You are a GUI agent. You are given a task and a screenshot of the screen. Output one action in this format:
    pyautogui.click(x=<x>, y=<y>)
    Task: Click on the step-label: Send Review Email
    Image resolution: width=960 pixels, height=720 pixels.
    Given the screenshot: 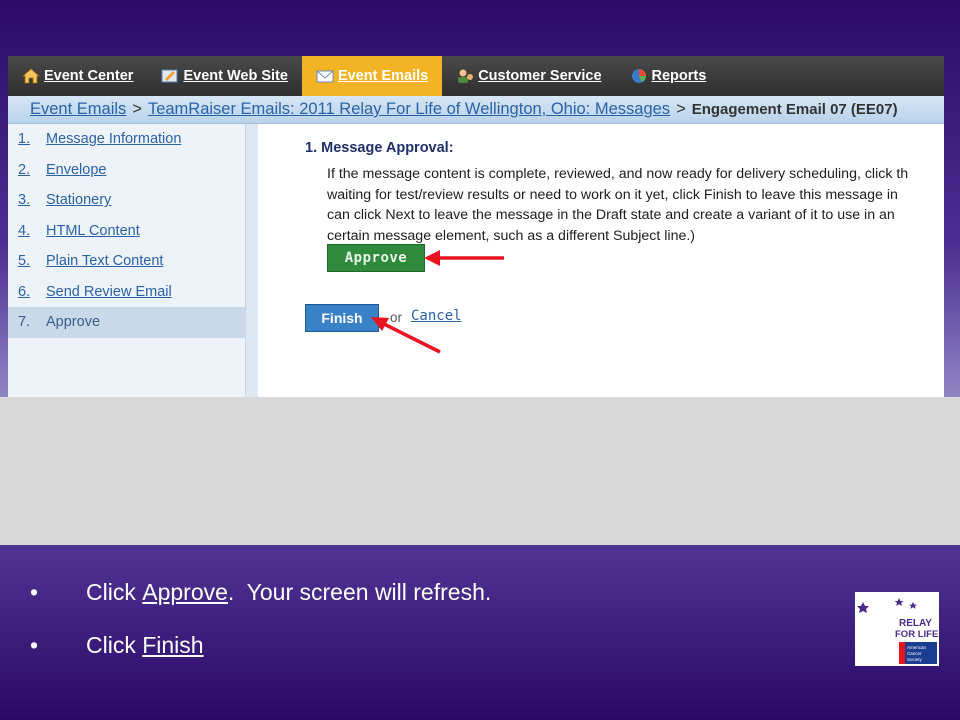 What is the action you would take?
    pyautogui.click(x=109, y=291)
    